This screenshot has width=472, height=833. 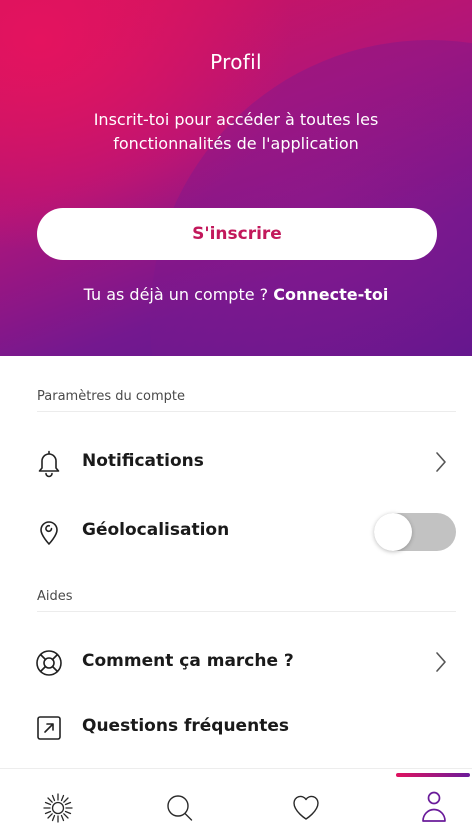 I want to click on geolocation-row: Géolocalisation, so click(x=236, y=531).